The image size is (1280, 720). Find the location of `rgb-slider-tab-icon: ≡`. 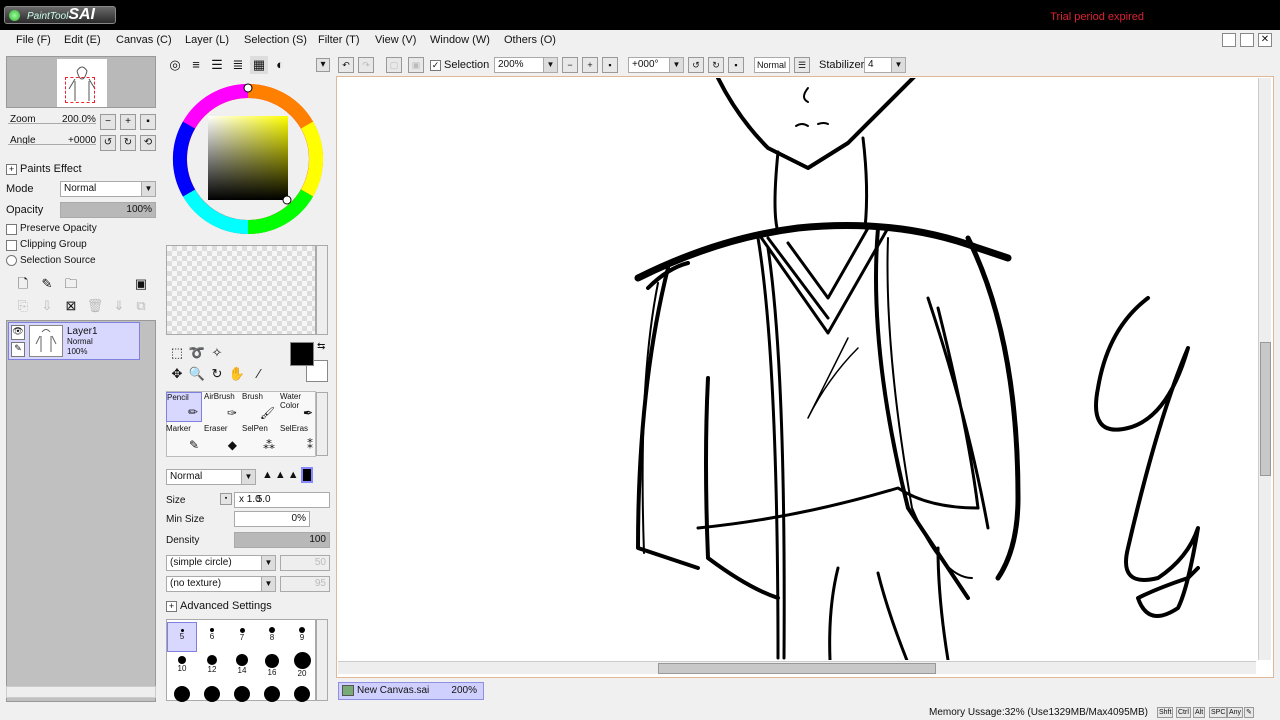

rgb-slider-tab-icon: ≡ is located at coordinates (196, 65).